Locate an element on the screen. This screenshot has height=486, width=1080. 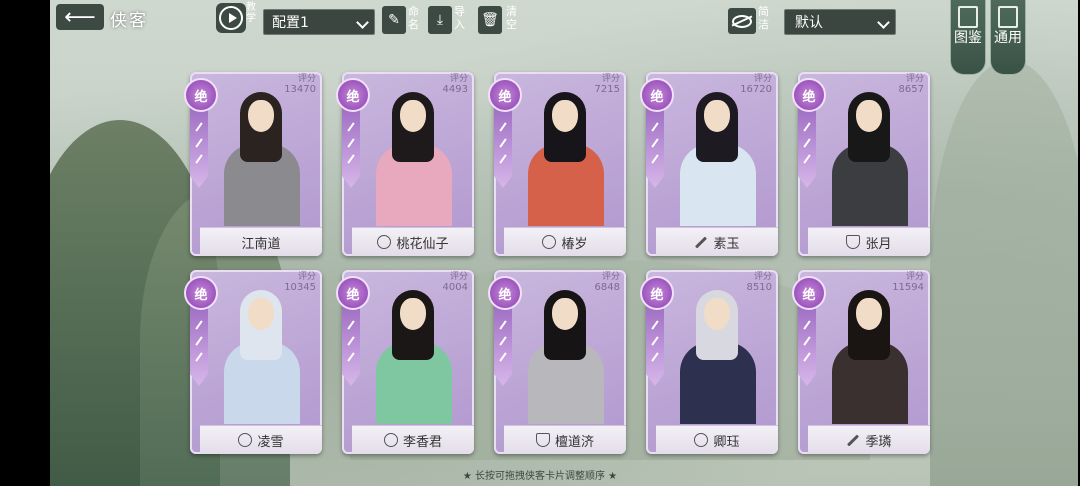
hero-card: 评分 8510 卿珏 绝 is located at coordinates (709, 362).